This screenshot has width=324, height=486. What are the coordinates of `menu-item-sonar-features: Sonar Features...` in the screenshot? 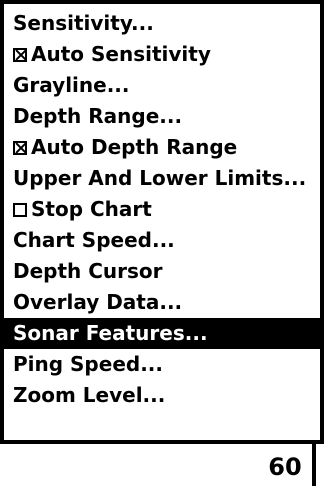 It's located at (162, 333).